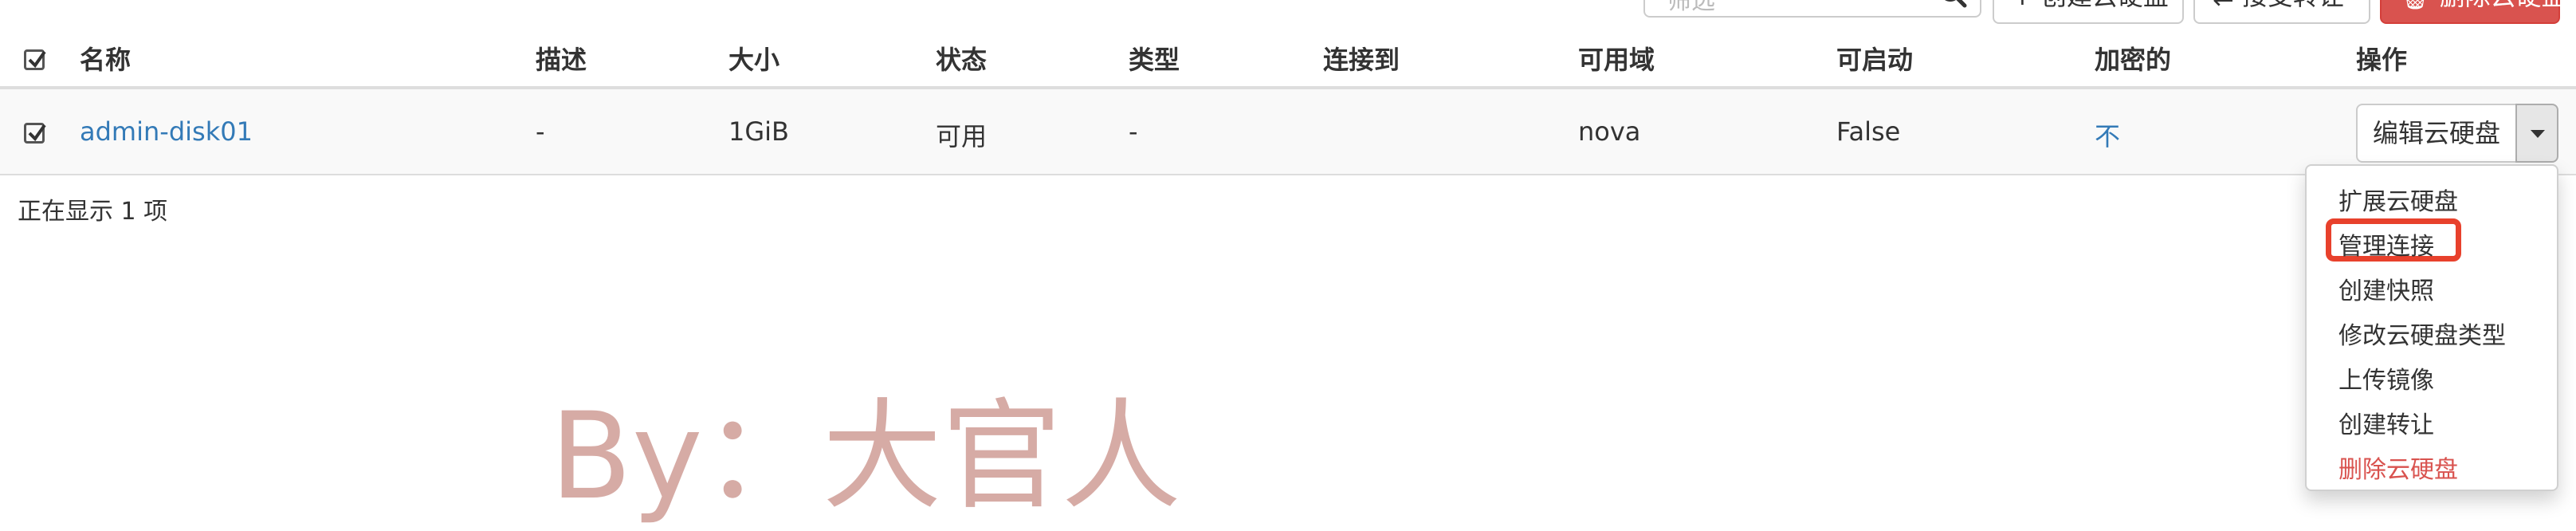 Image resolution: width=2576 pixels, height=531 pixels. Describe the element at coordinates (1361, 58) in the screenshot. I see `column-attached-to: 连接到` at that location.